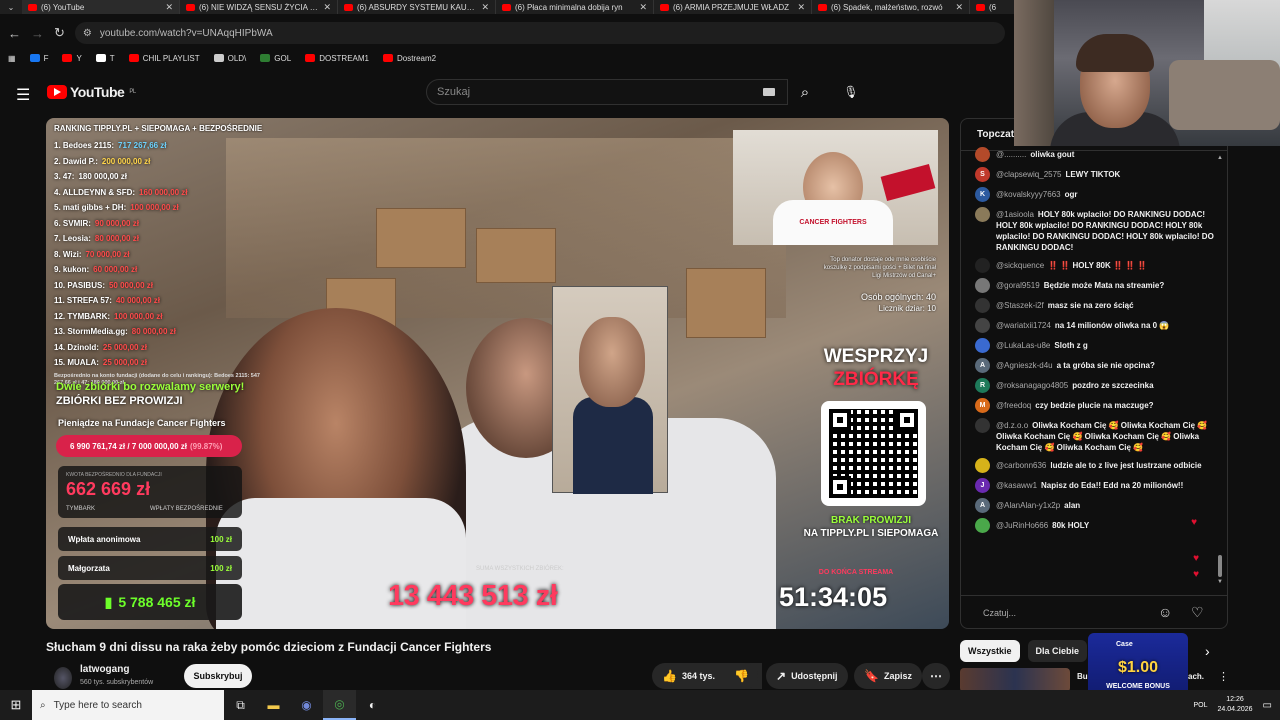 Image resolution: width=1280 pixels, height=720 pixels. I want to click on discord-icon: ◉, so click(306, 705).